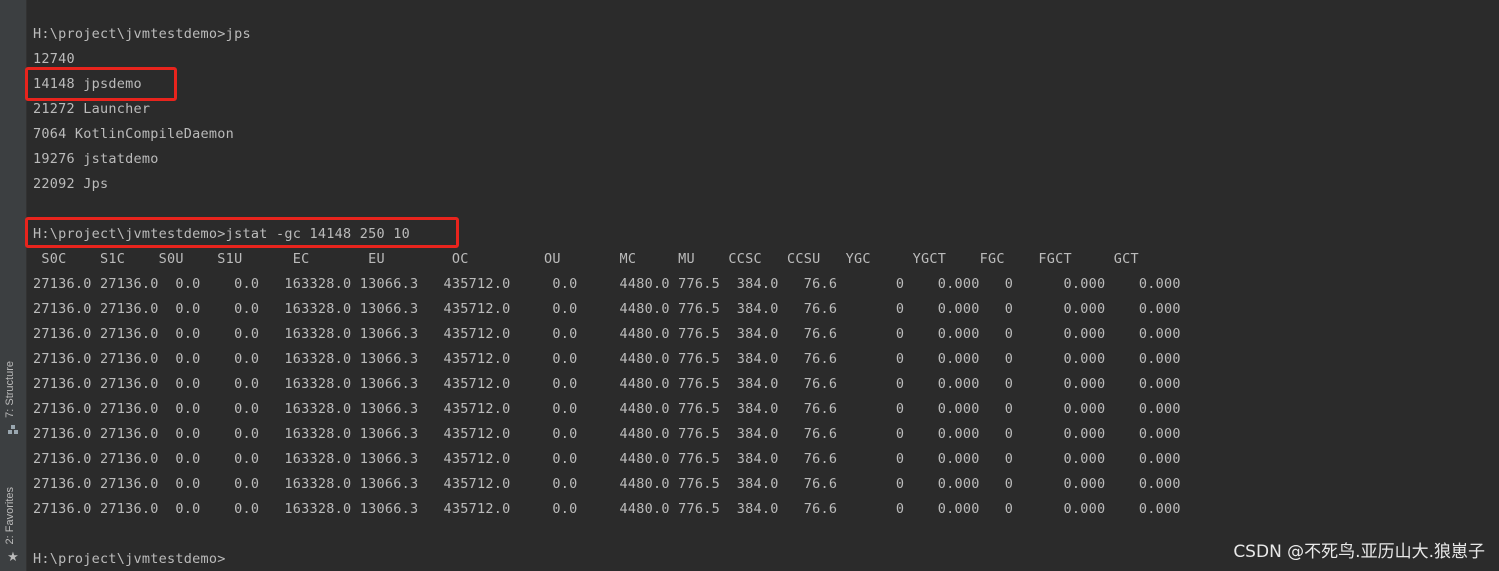  I want to click on jps-process-line: 19276 jstatdemo, so click(96, 159).